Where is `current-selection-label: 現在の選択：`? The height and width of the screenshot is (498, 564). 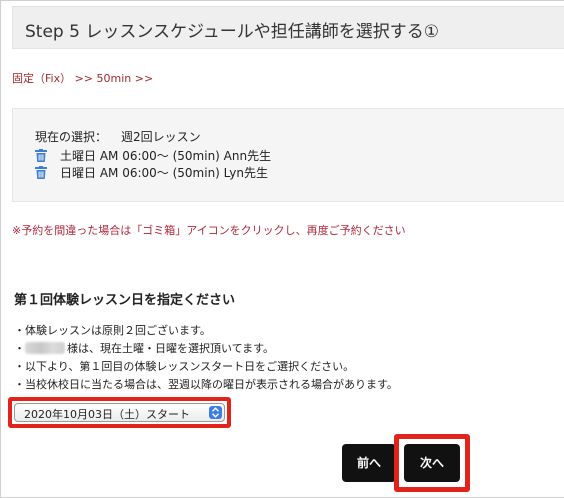
current-selection-label: 現在の選択： is located at coordinates (71, 137).